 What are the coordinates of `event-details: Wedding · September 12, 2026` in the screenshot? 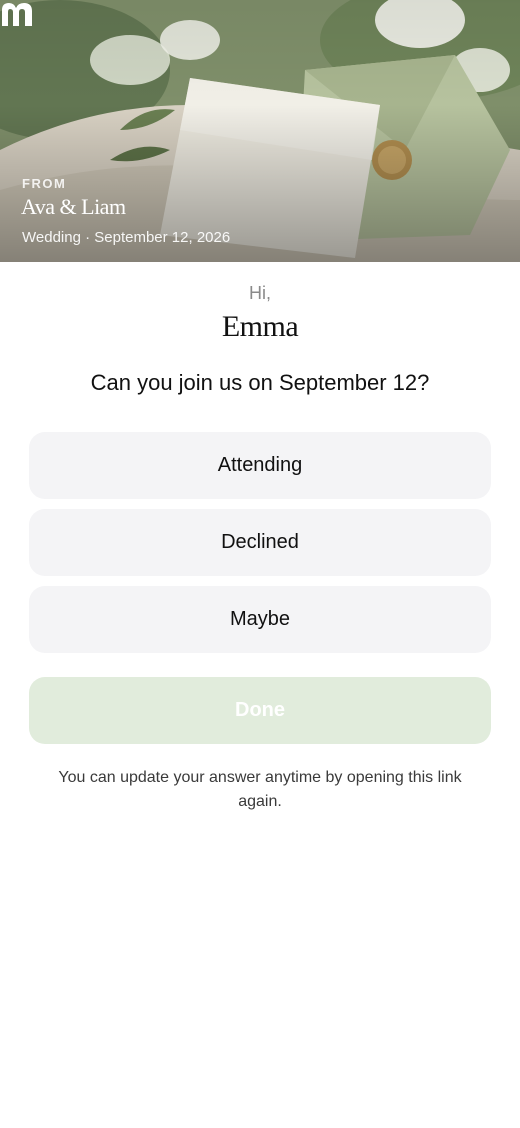 It's located at (126, 237).